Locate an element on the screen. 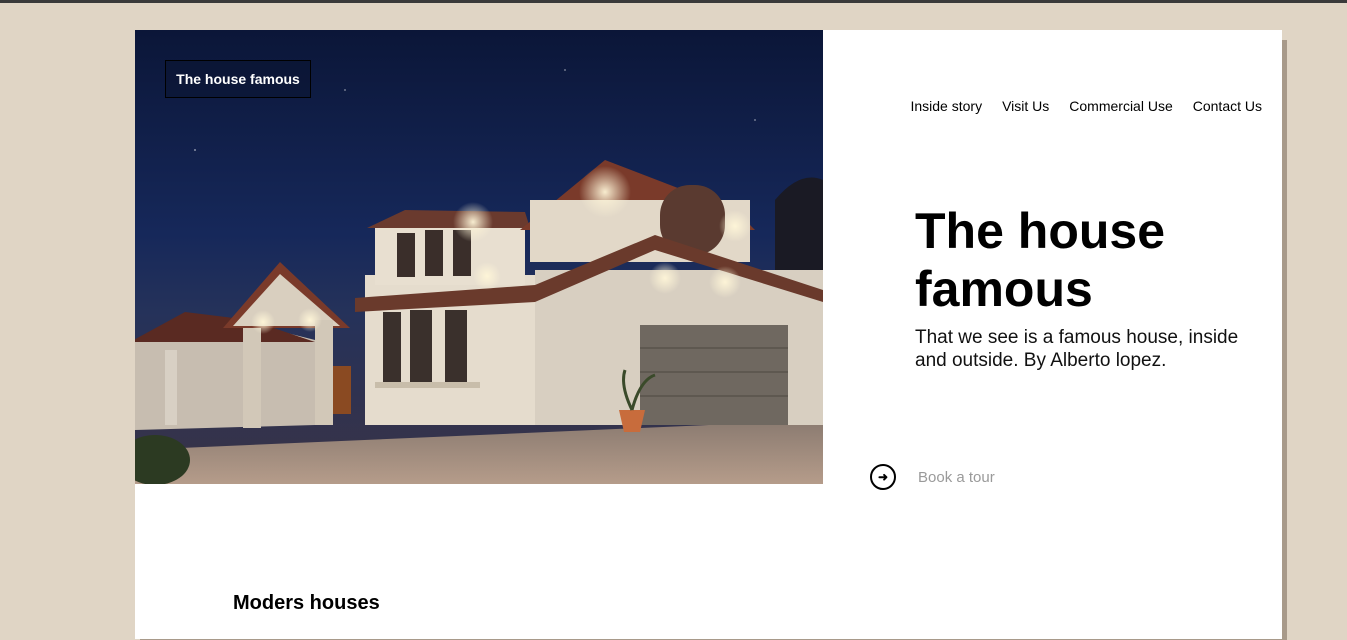 The width and height of the screenshot is (1347, 640). nav-visit-us: Visit Us is located at coordinates (1025, 106).